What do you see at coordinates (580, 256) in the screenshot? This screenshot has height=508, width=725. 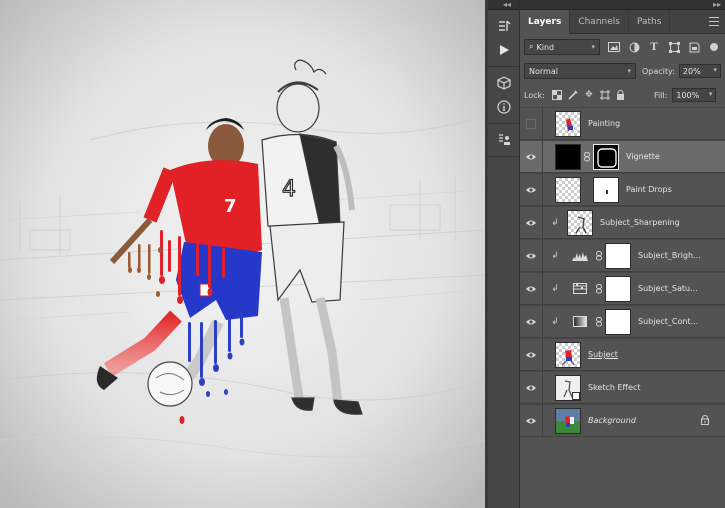 I see `levels-adjustment-icon` at bounding box center [580, 256].